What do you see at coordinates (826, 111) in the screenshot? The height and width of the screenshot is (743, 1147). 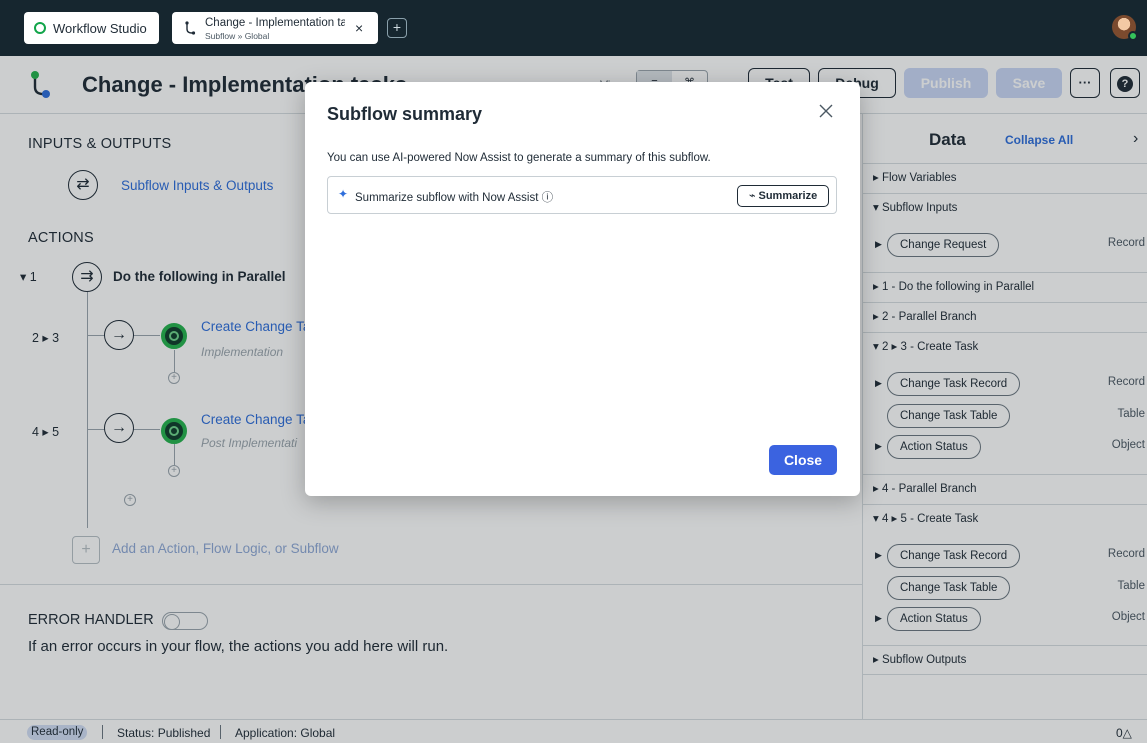 I see `close-icon` at bounding box center [826, 111].